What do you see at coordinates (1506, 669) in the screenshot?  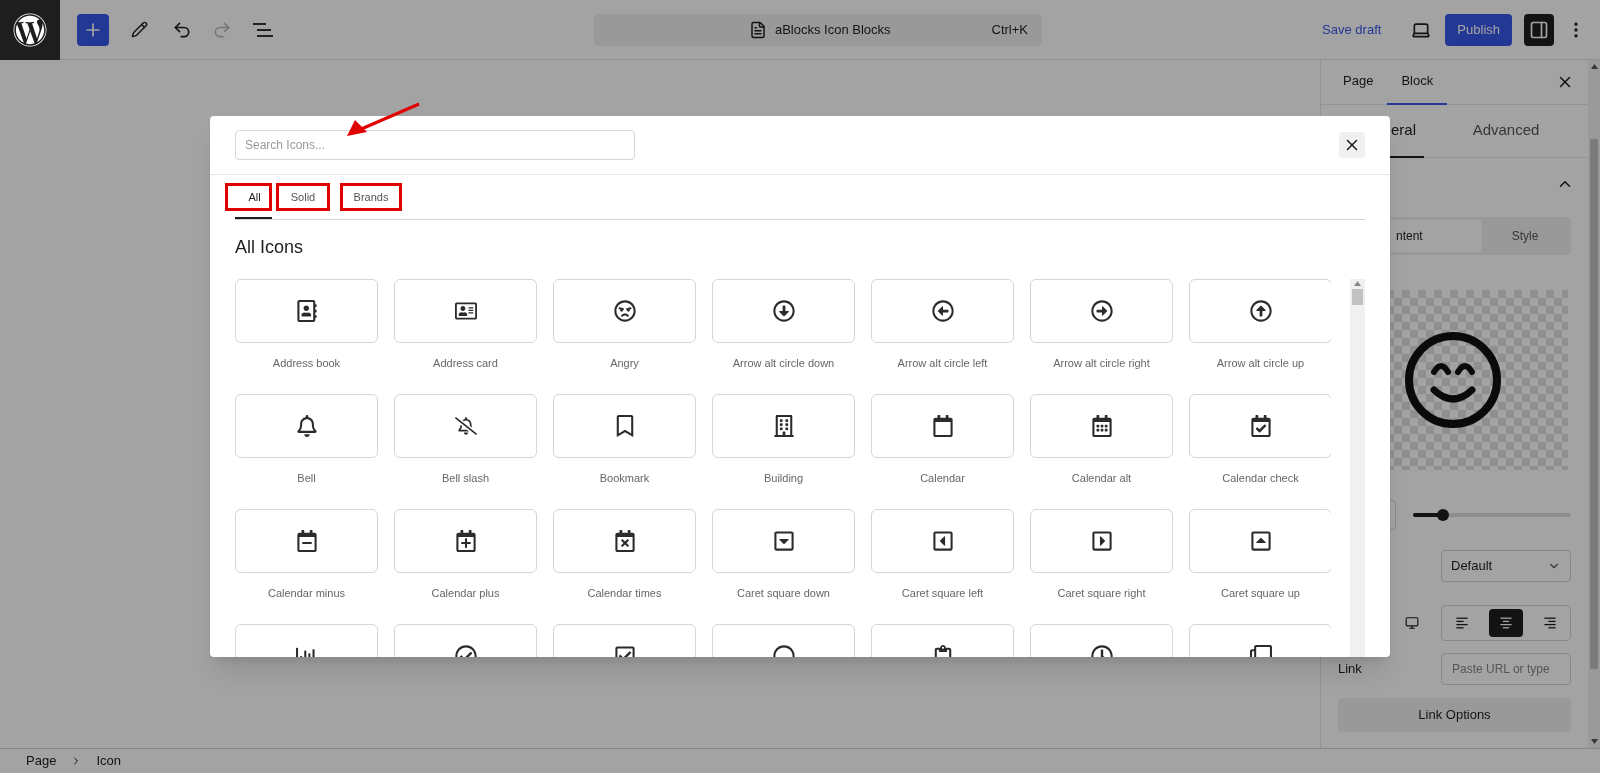 I see `link-field: Paste URL or type` at bounding box center [1506, 669].